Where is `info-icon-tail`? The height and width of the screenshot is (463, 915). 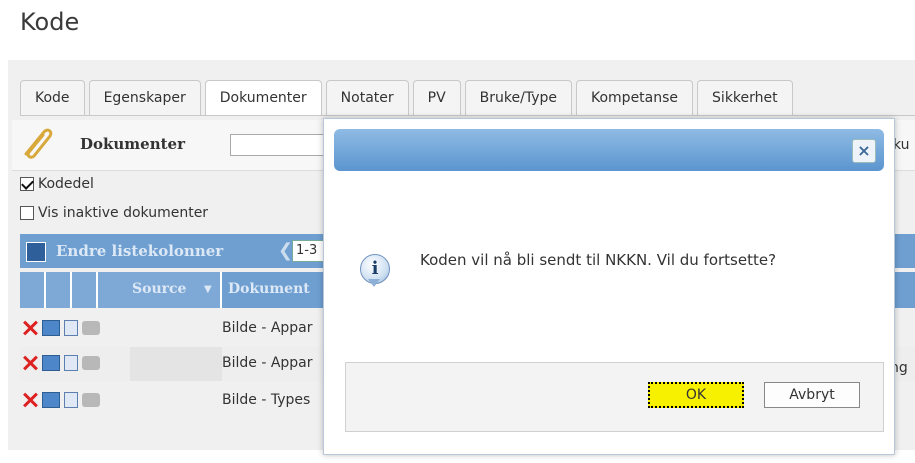
info-icon-tail is located at coordinates (374, 283).